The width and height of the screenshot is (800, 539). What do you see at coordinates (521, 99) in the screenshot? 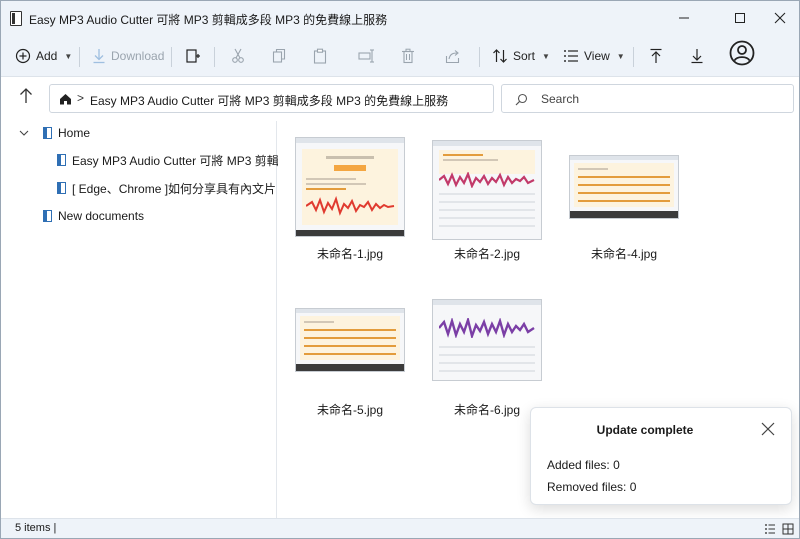
I see `search-icon` at bounding box center [521, 99].